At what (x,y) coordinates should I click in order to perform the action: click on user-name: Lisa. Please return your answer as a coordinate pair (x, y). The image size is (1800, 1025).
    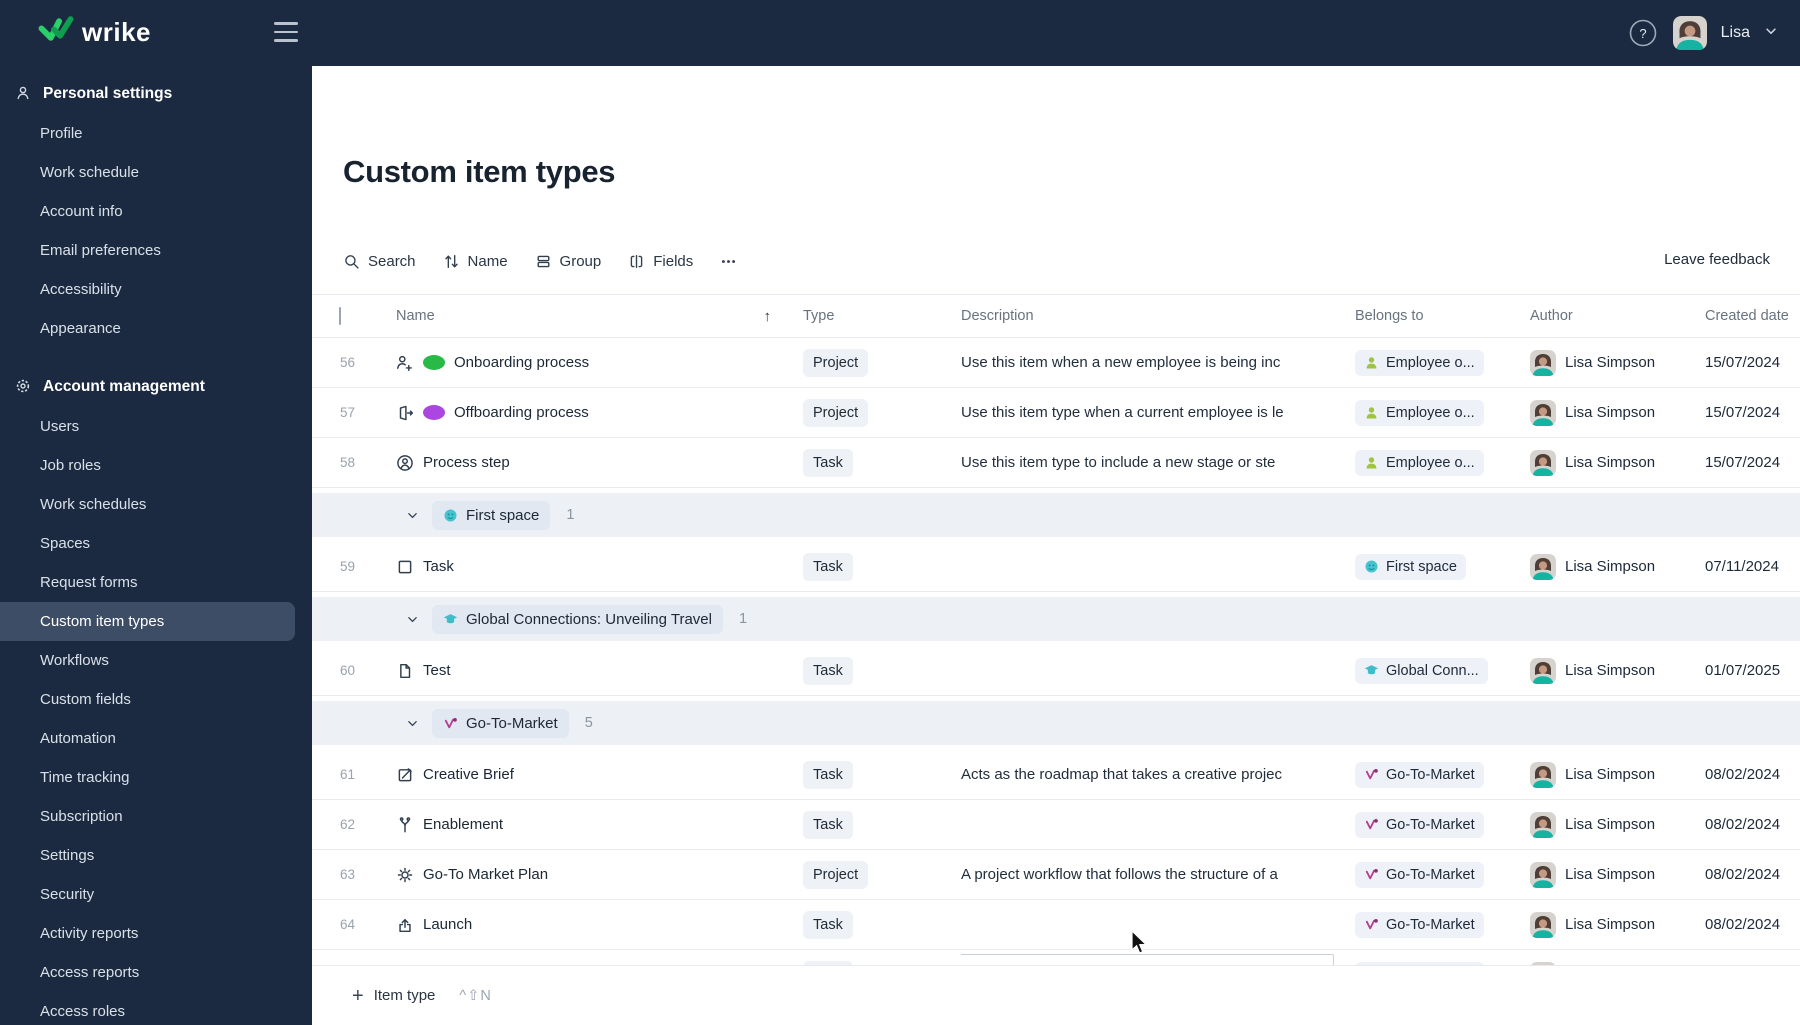
    Looking at the image, I should click on (1735, 33).